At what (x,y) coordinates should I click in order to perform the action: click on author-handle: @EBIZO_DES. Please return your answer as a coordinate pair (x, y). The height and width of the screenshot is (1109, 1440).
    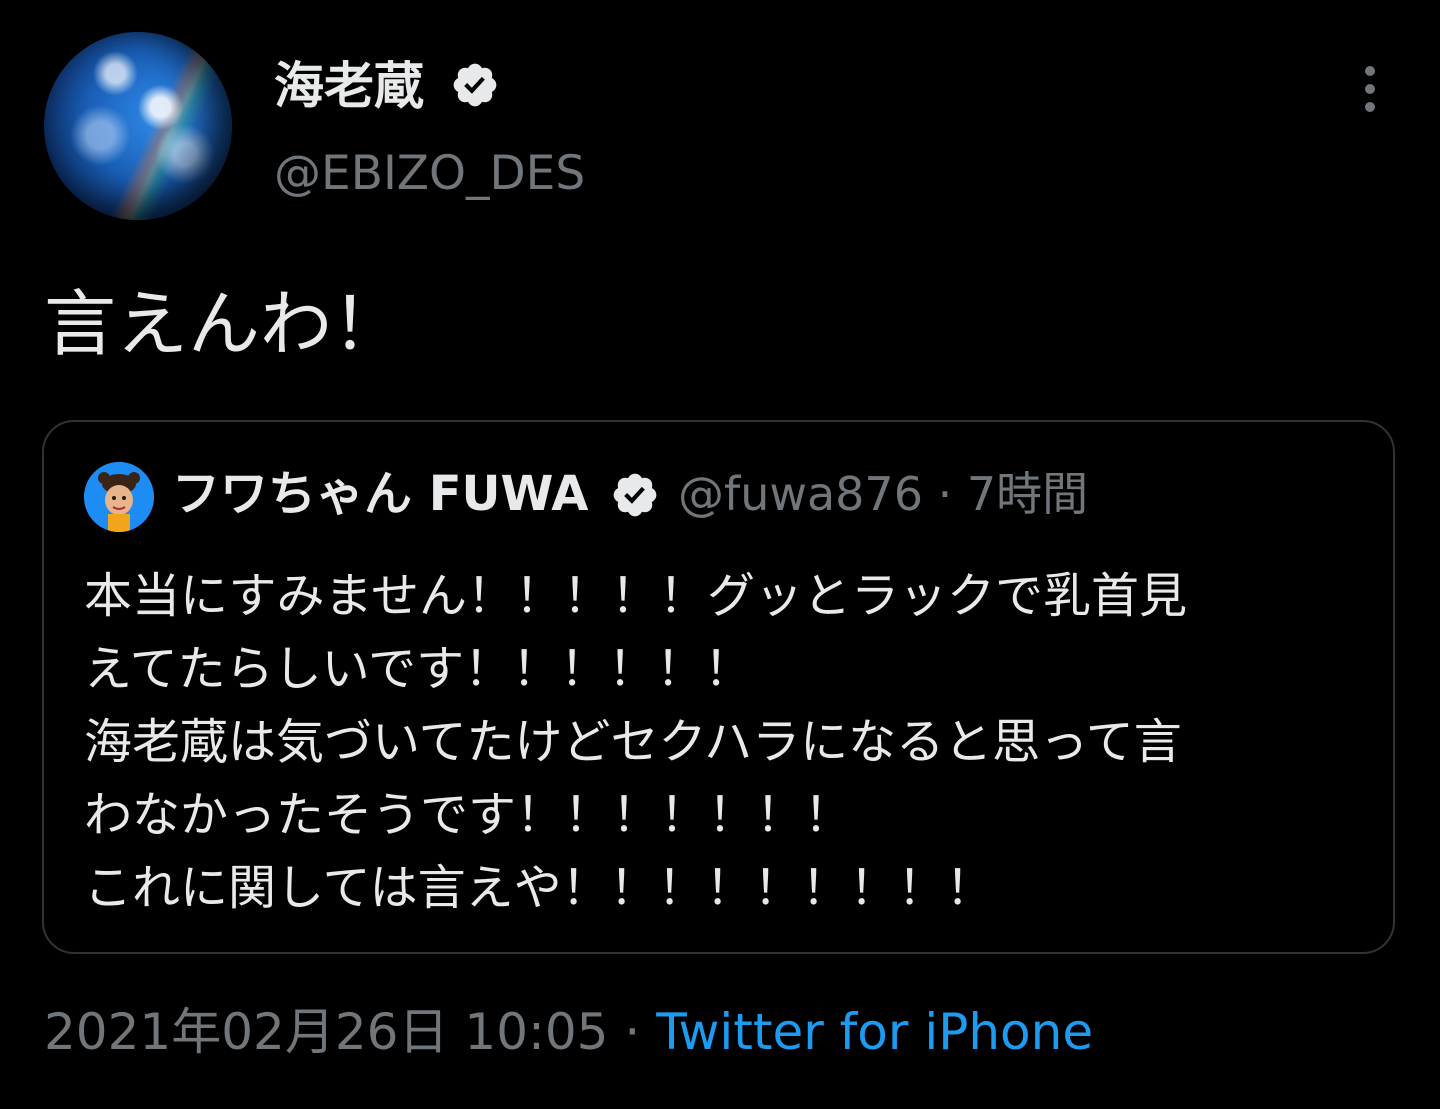
    Looking at the image, I should click on (429, 174).